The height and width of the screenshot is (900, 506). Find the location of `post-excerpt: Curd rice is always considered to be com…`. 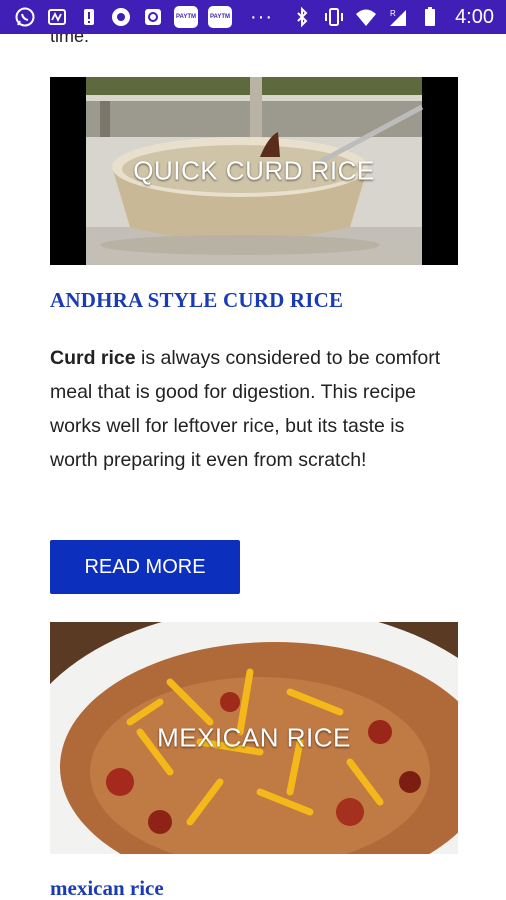

post-excerpt: Curd rice is always considered to be com… is located at coordinates (250, 409).